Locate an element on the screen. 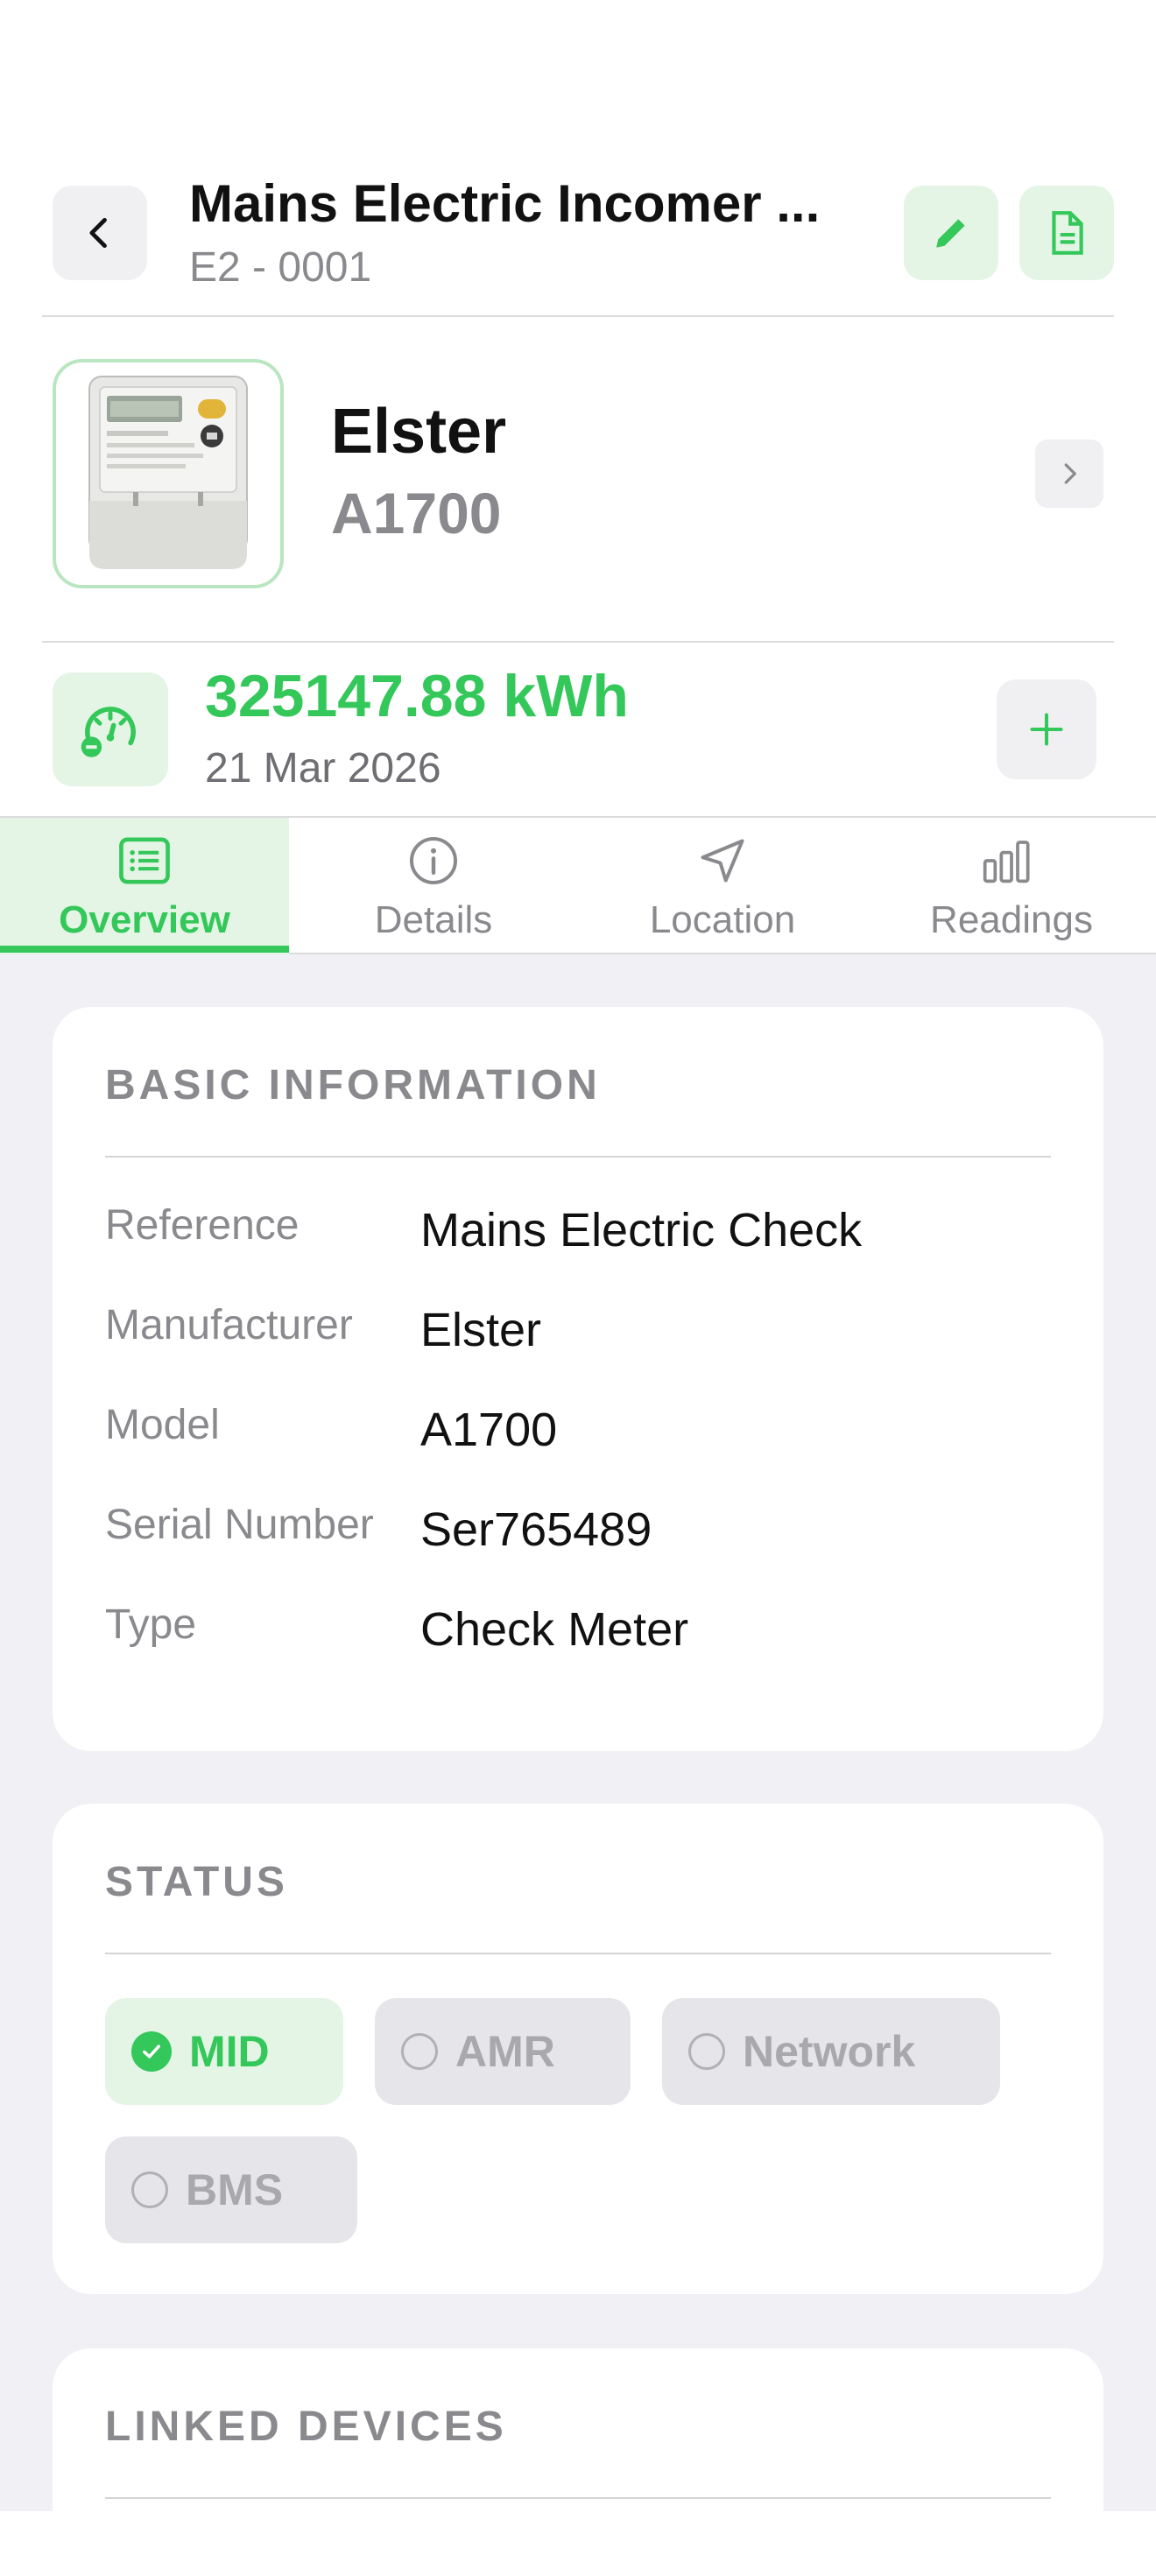  chip-label: MID is located at coordinates (229, 2051).